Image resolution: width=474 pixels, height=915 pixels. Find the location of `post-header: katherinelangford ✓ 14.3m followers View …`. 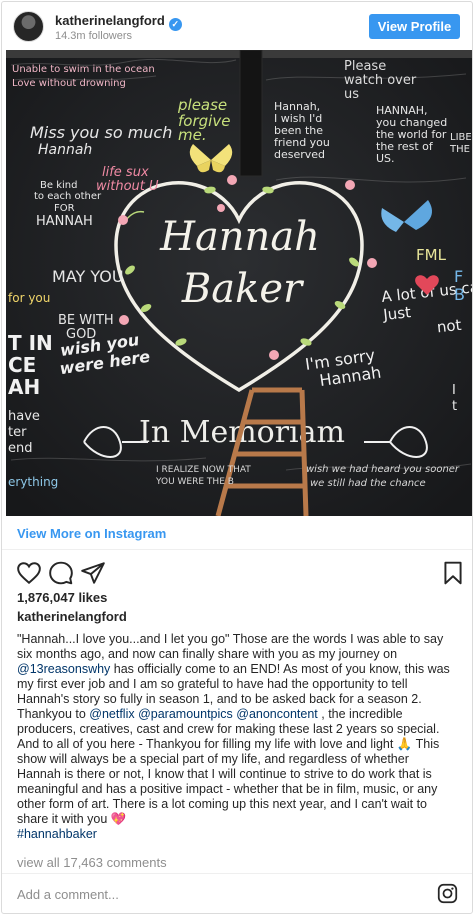

post-header: katherinelangford ✓ 14.3m followers View … is located at coordinates (237, 26).